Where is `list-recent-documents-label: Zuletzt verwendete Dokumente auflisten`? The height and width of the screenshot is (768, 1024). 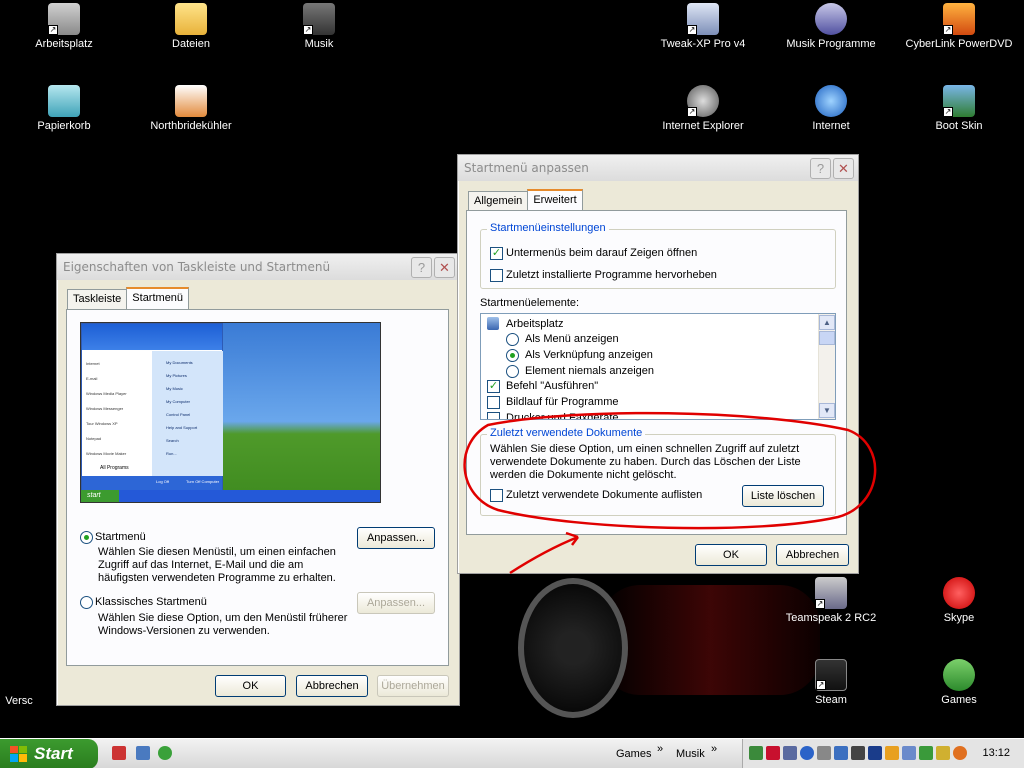
list-recent-documents-label: Zuletzt verwendete Dokumente auflisten is located at coordinates (604, 495).